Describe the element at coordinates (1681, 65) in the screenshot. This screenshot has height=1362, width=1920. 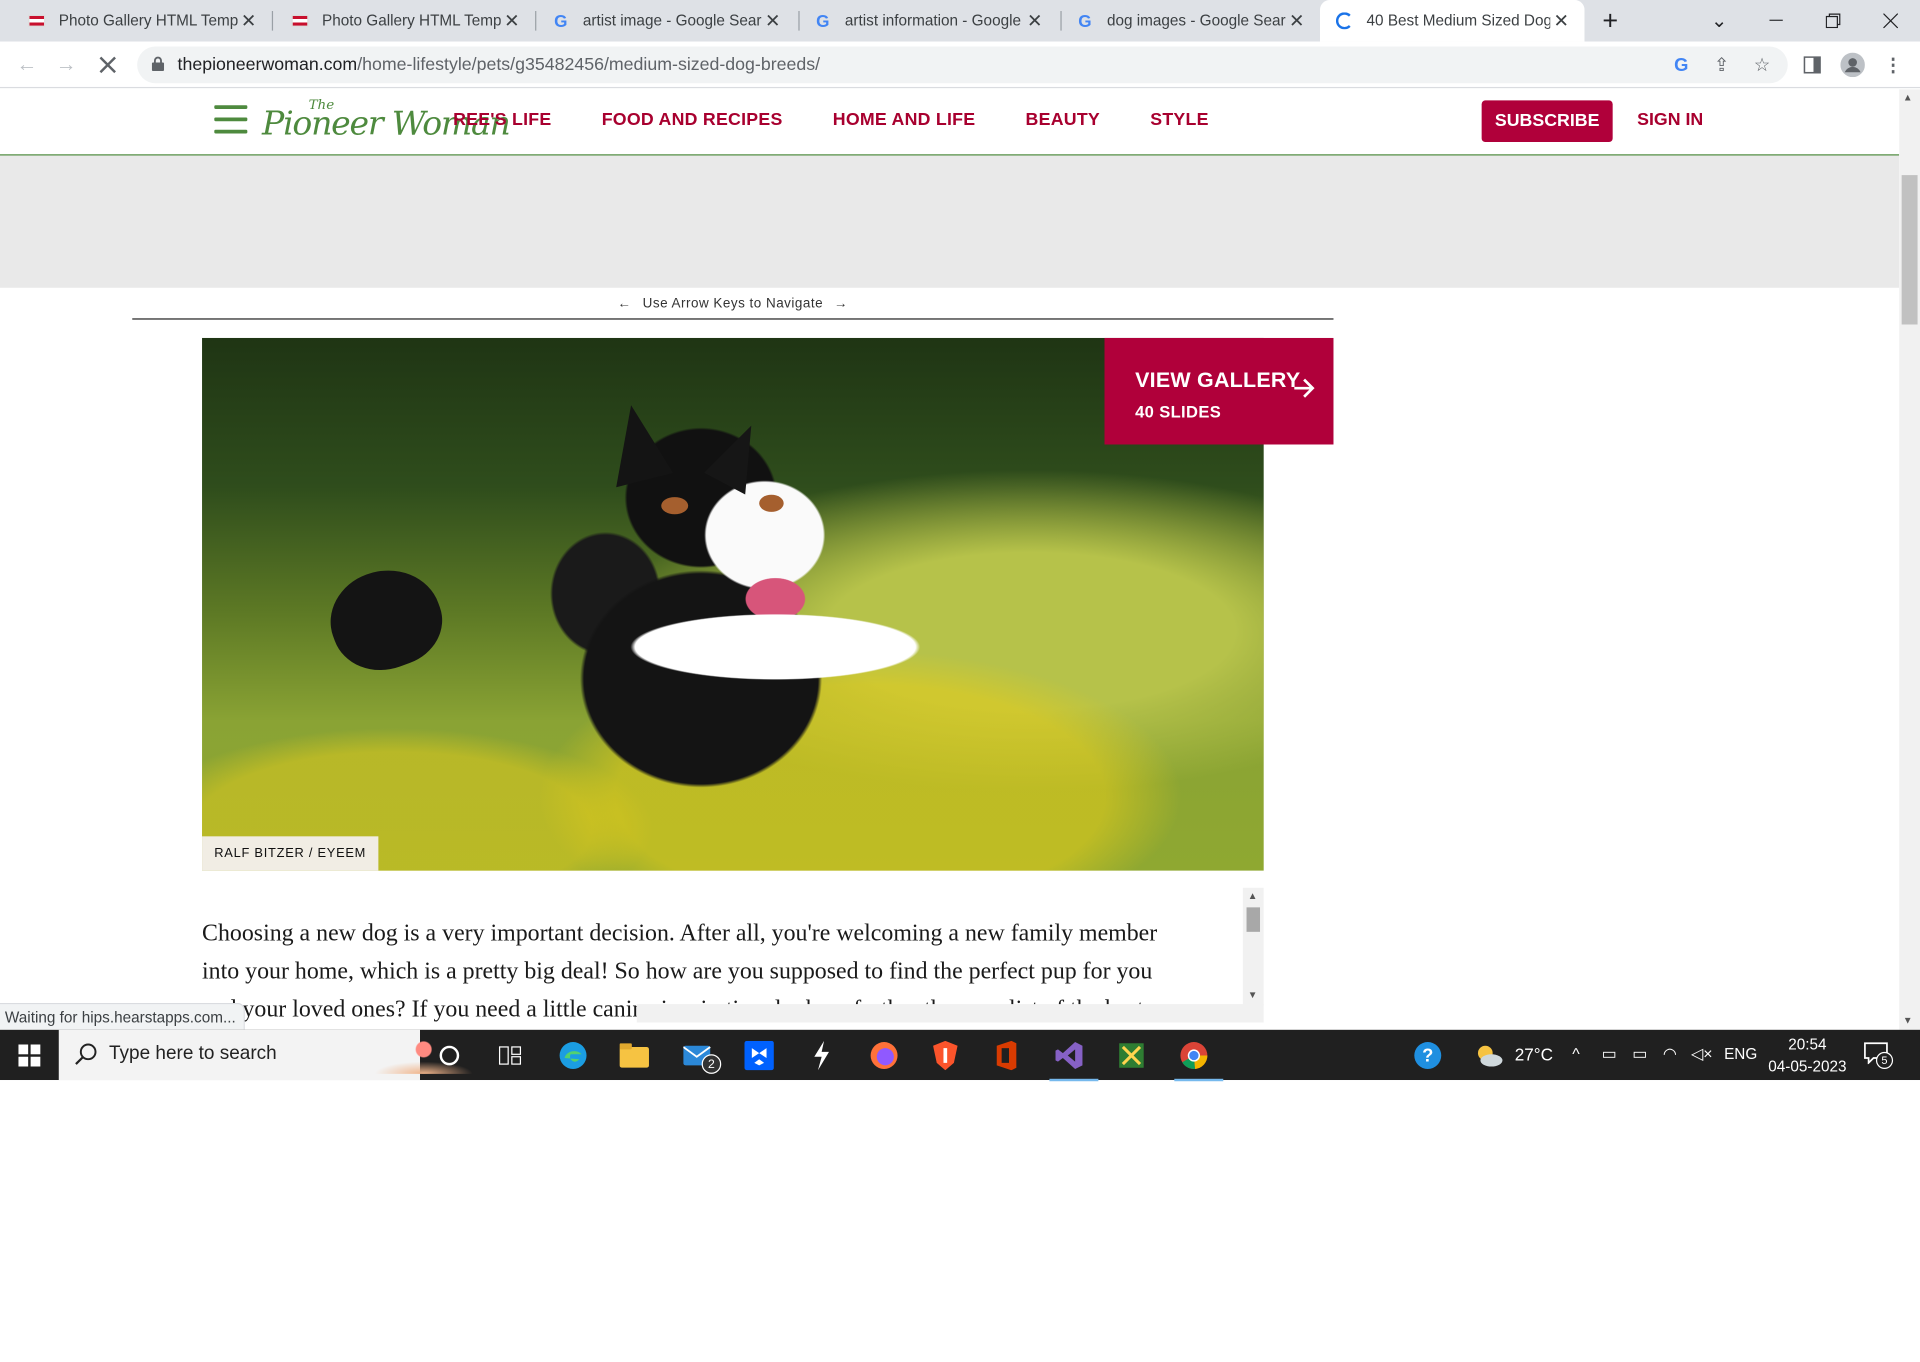
I see `google-lens-icon: G` at that location.